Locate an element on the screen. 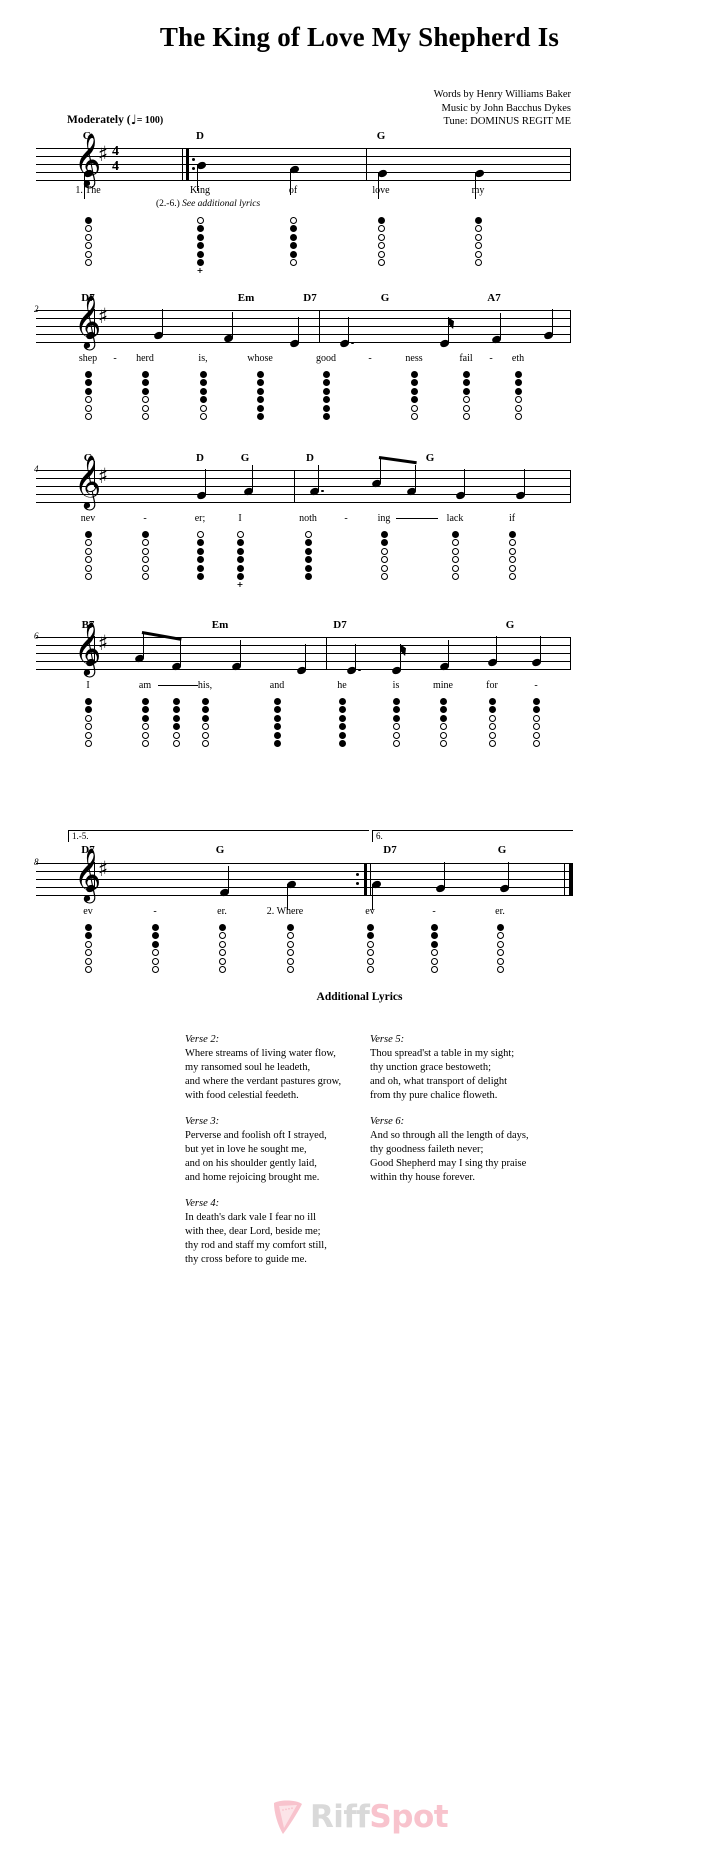 The width and height of the screenshot is (719, 1860). barline-start is located at coordinates (570, 164).